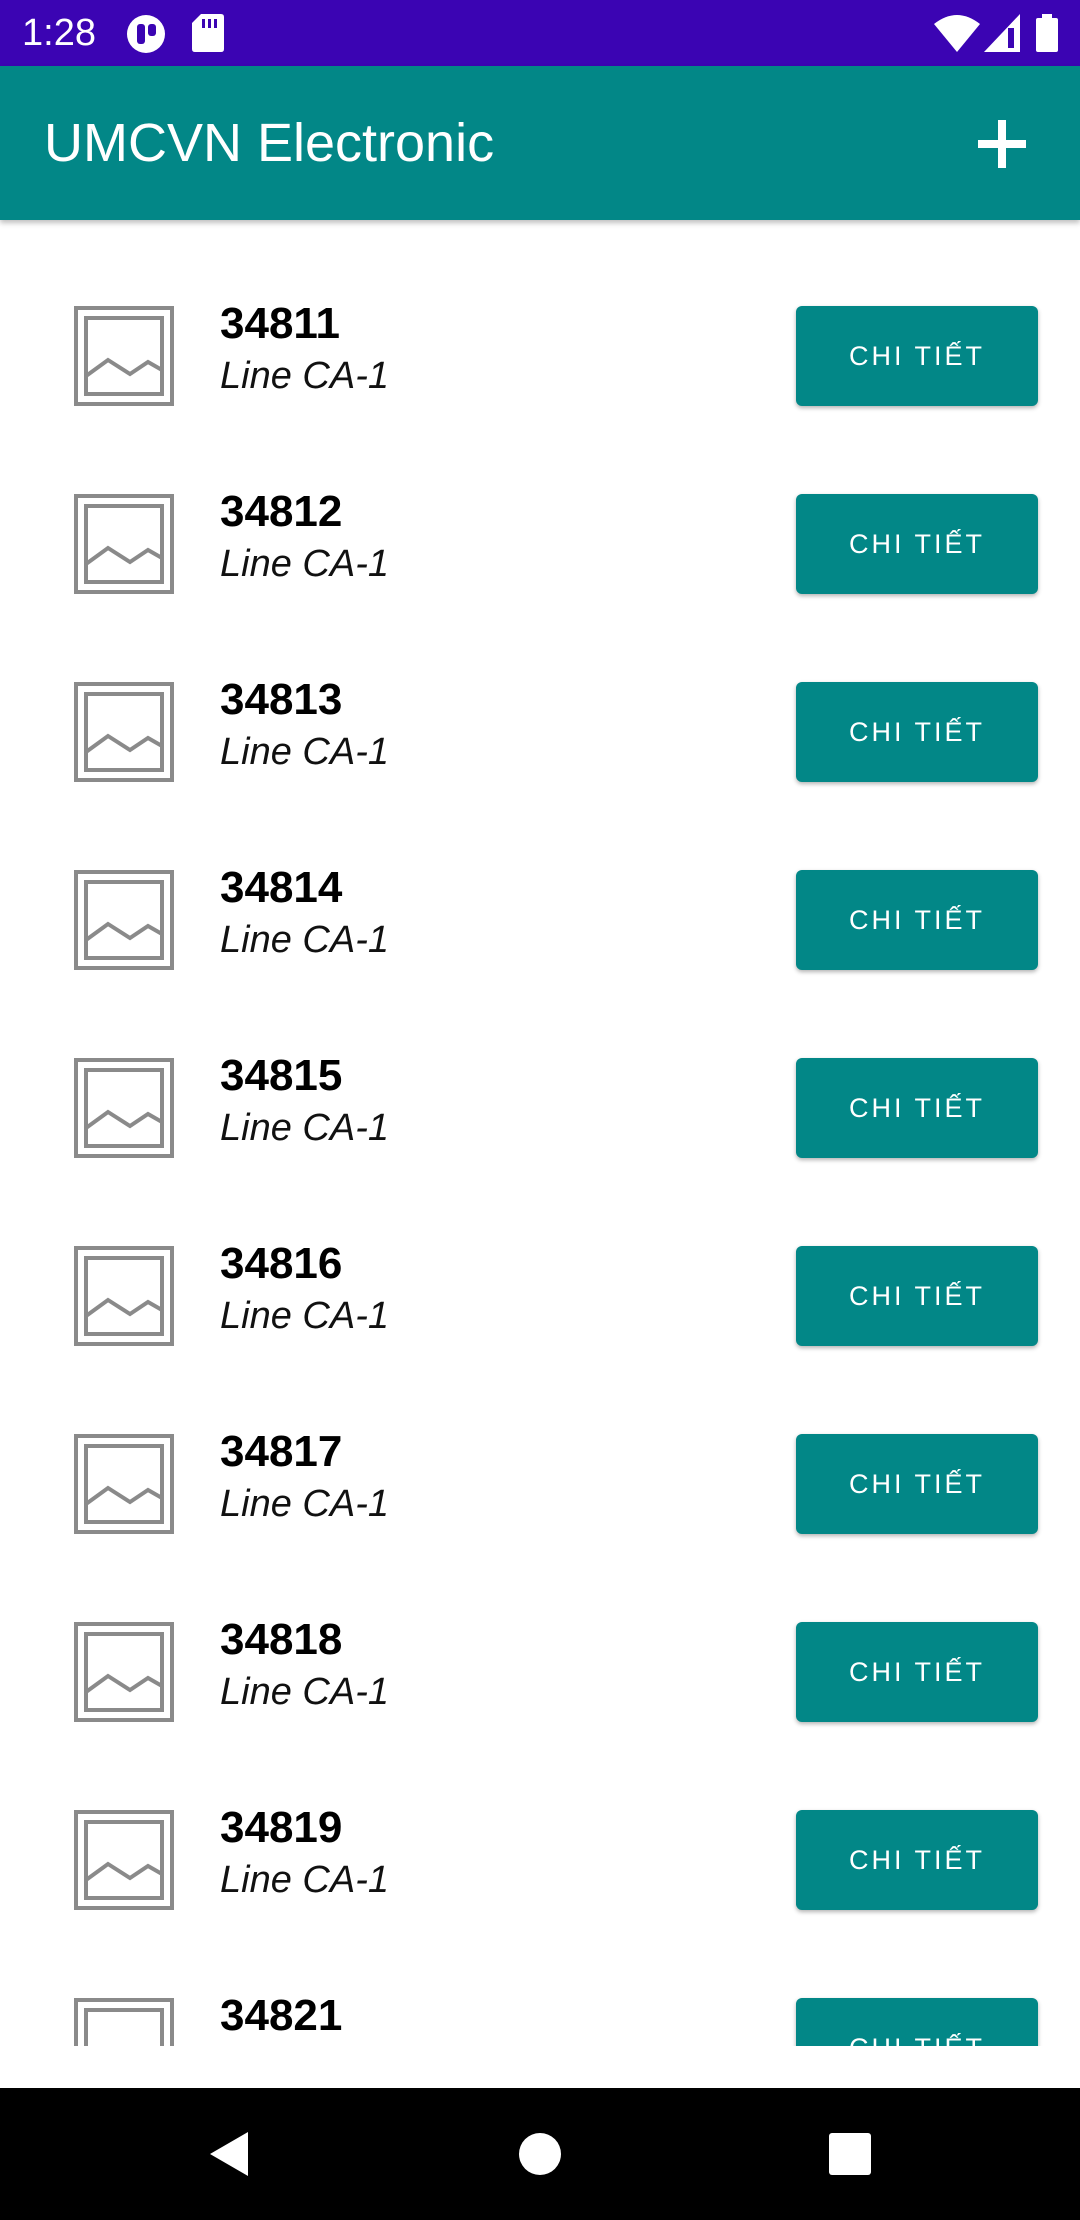 This screenshot has height=2220, width=1080. I want to click on list-item: 34815 Line CA-1 CHI TIẾT, so click(540, 1102).